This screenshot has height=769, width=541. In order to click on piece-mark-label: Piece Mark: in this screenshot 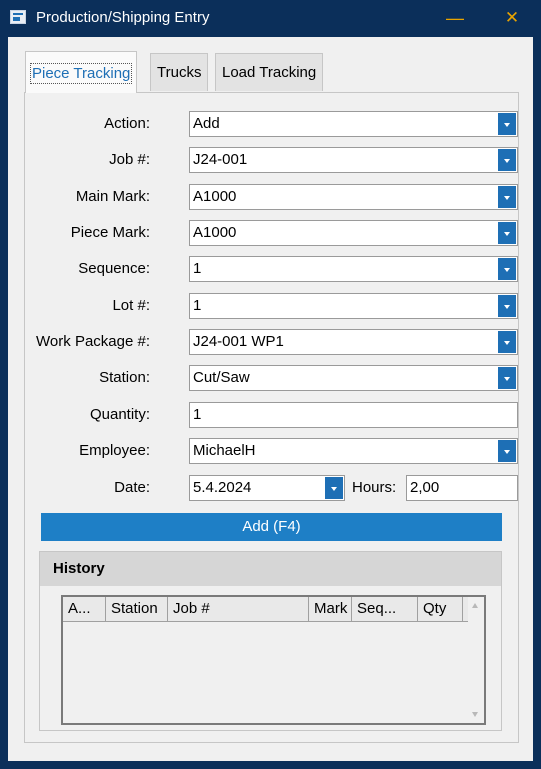, I will do `click(110, 232)`.